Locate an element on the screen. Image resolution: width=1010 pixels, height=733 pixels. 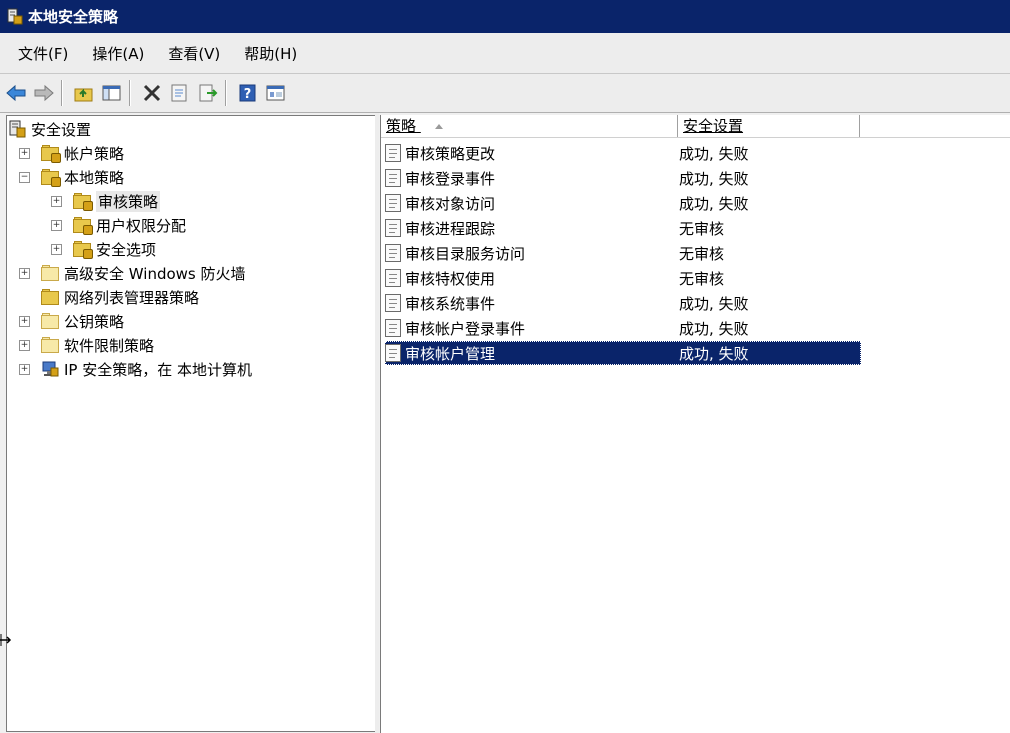
table-row: 审核帐户登录事件 成功, 失败 is located at coordinates (623, 328).